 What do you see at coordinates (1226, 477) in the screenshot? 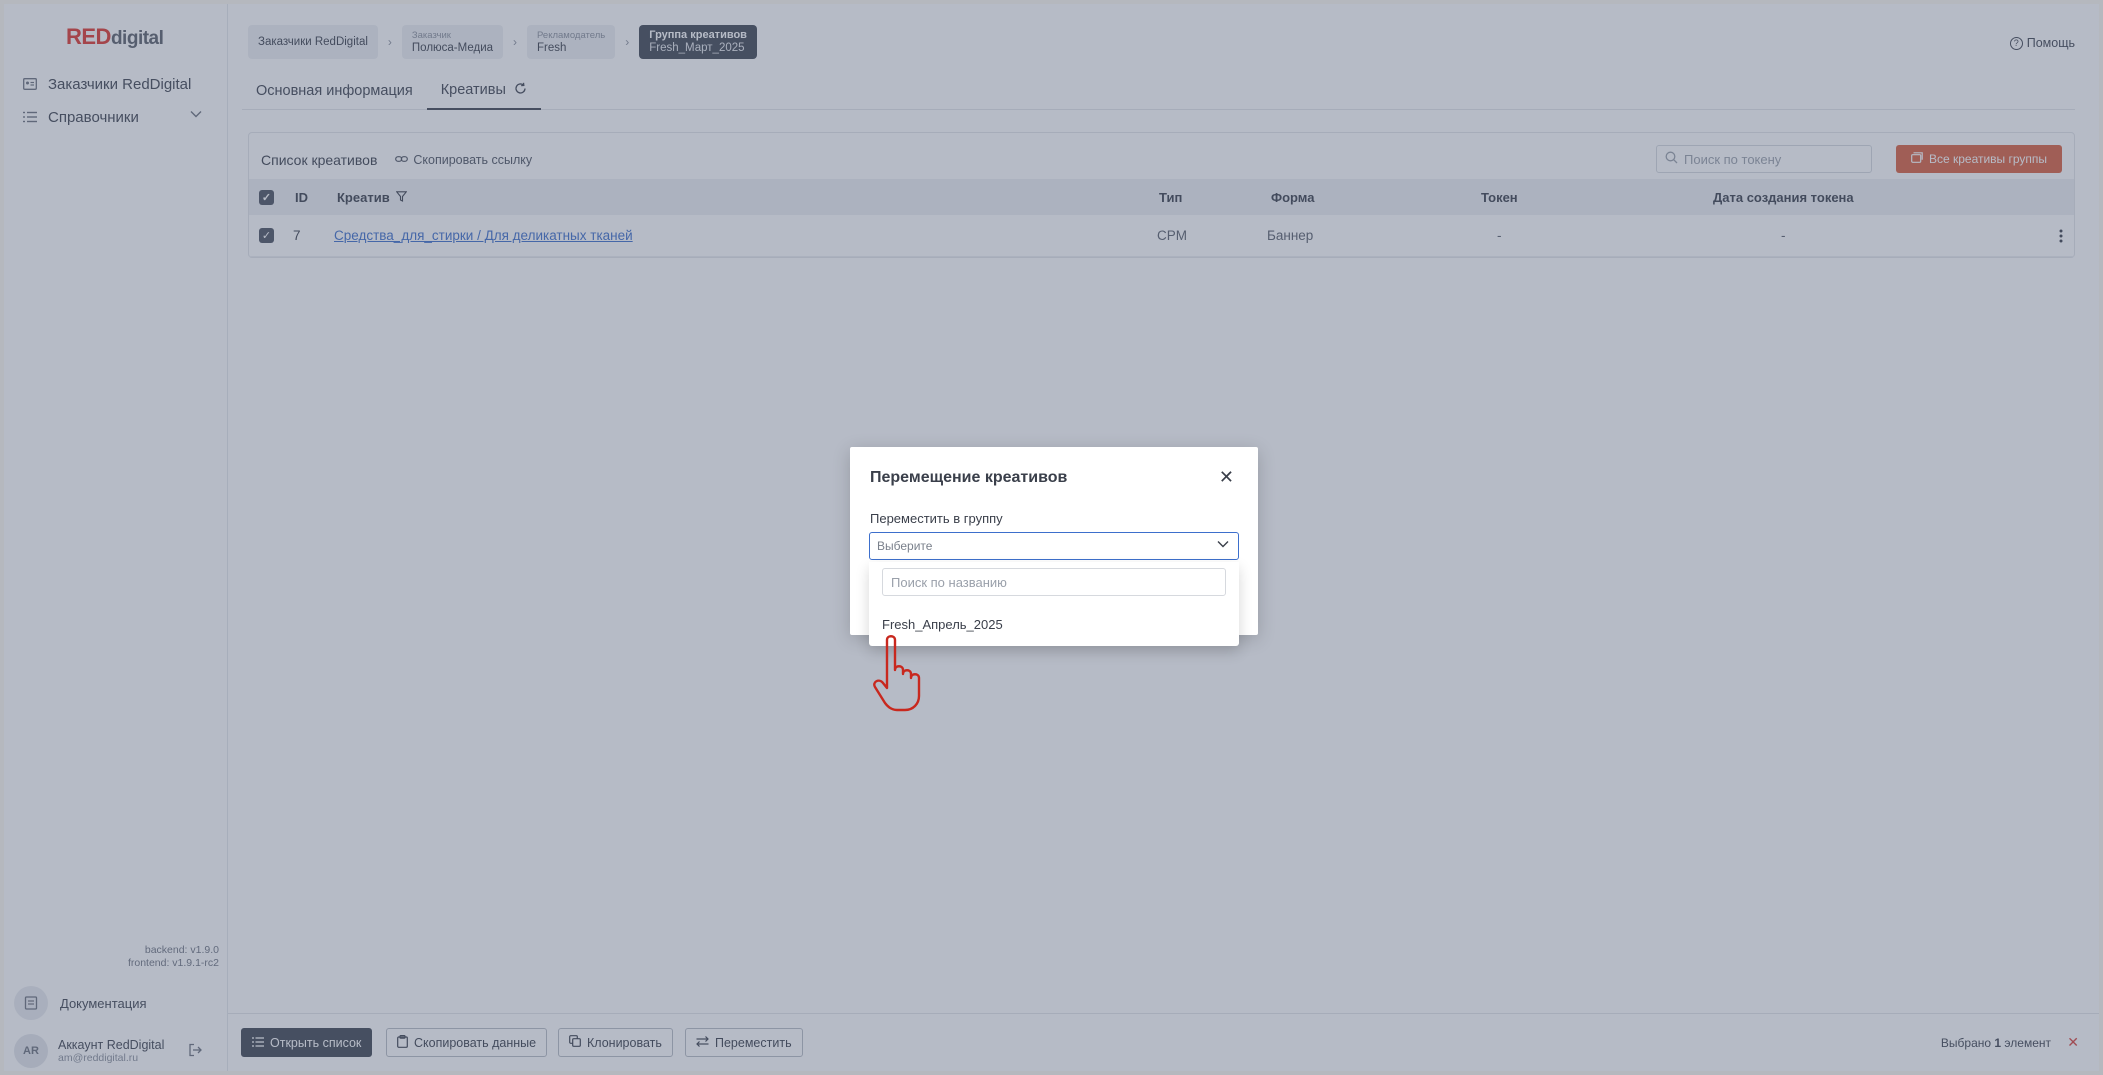
I see `close-icon: ✕` at bounding box center [1226, 477].